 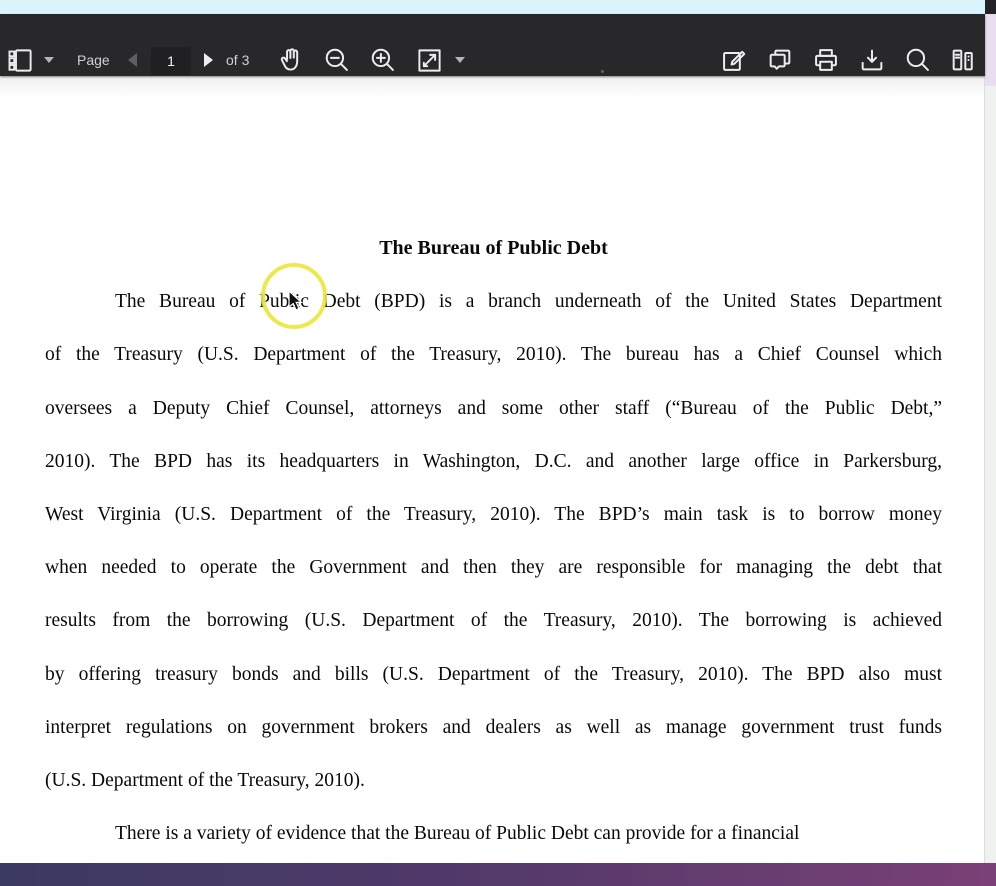 I want to click on previous-page-icon, so click(x=132, y=60).